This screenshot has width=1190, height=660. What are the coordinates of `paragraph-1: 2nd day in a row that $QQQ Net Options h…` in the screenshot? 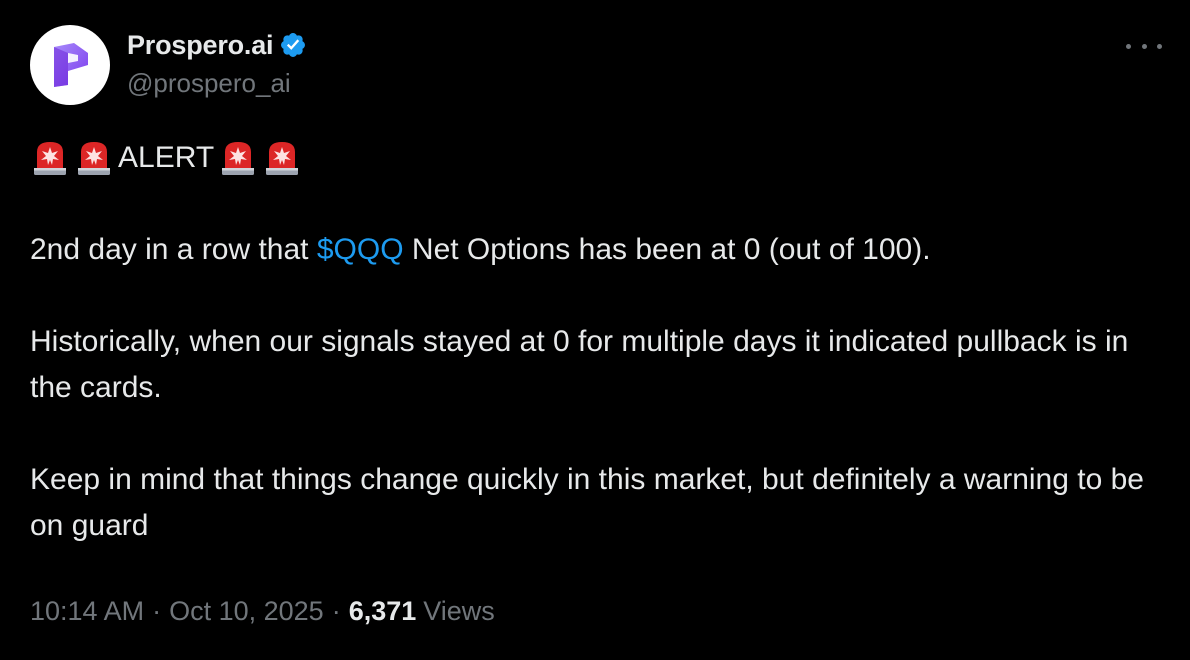 It's located at (595, 250).